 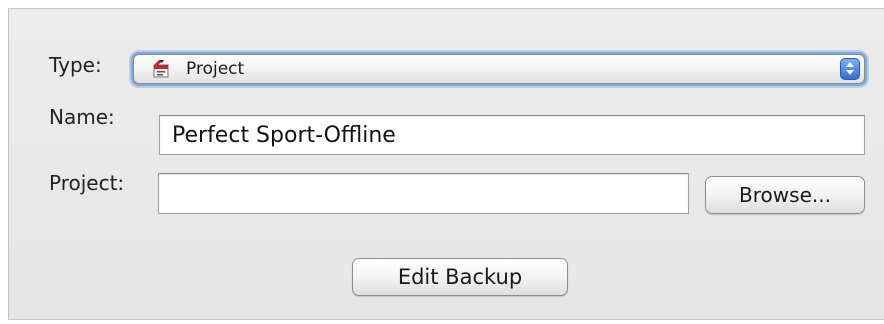 What do you see at coordinates (850, 64) in the screenshot?
I see `chevron-up-icon` at bounding box center [850, 64].